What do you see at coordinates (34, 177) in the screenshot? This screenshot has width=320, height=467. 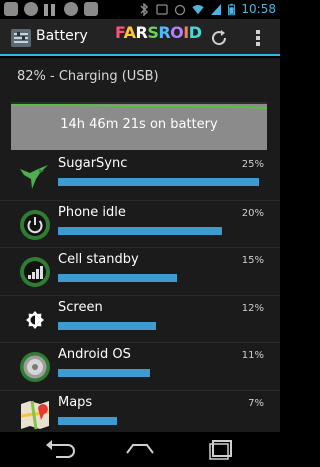 I see `hummingbird-icon` at bounding box center [34, 177].